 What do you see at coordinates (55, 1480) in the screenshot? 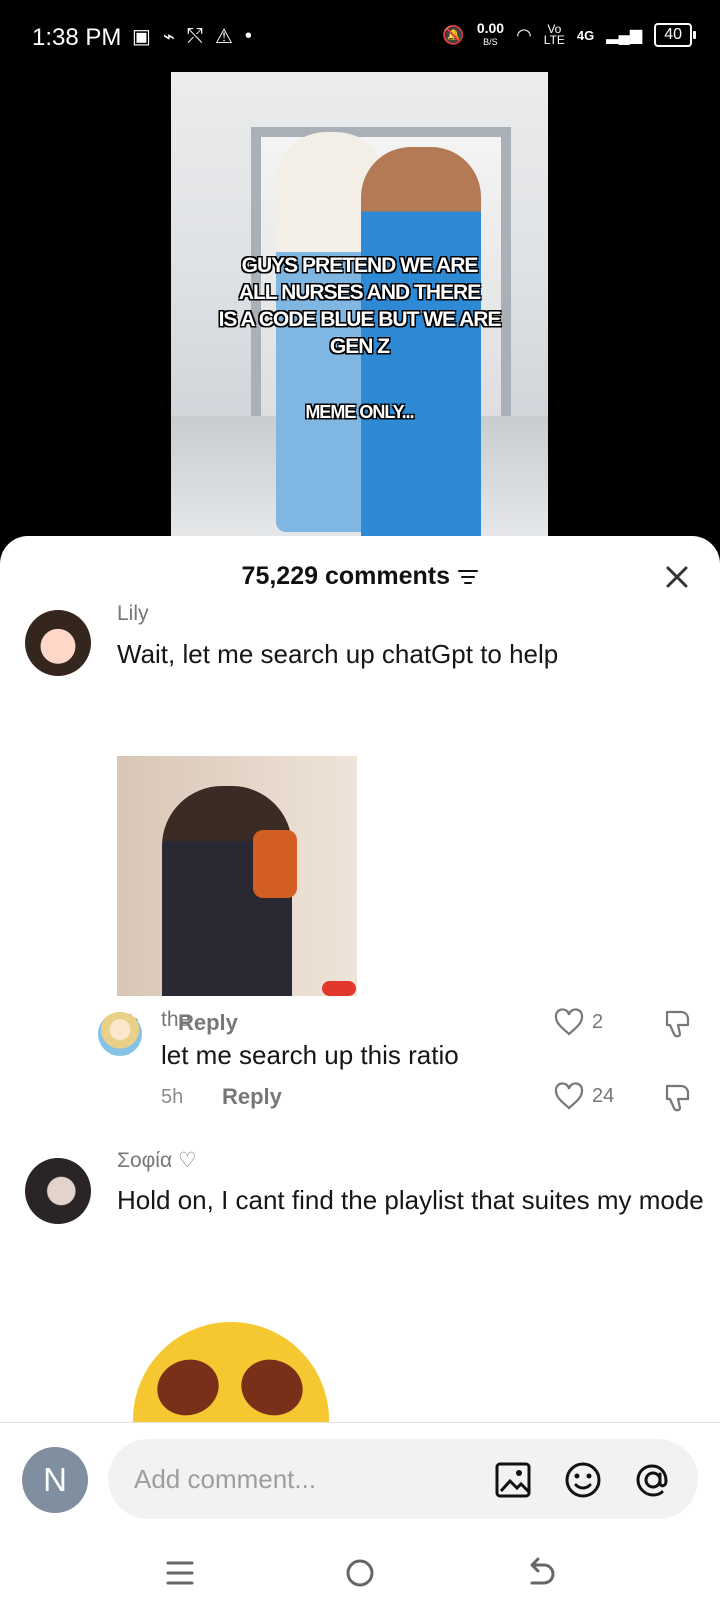
I see `user-avatar: N` at bounding box center [55, 1480].